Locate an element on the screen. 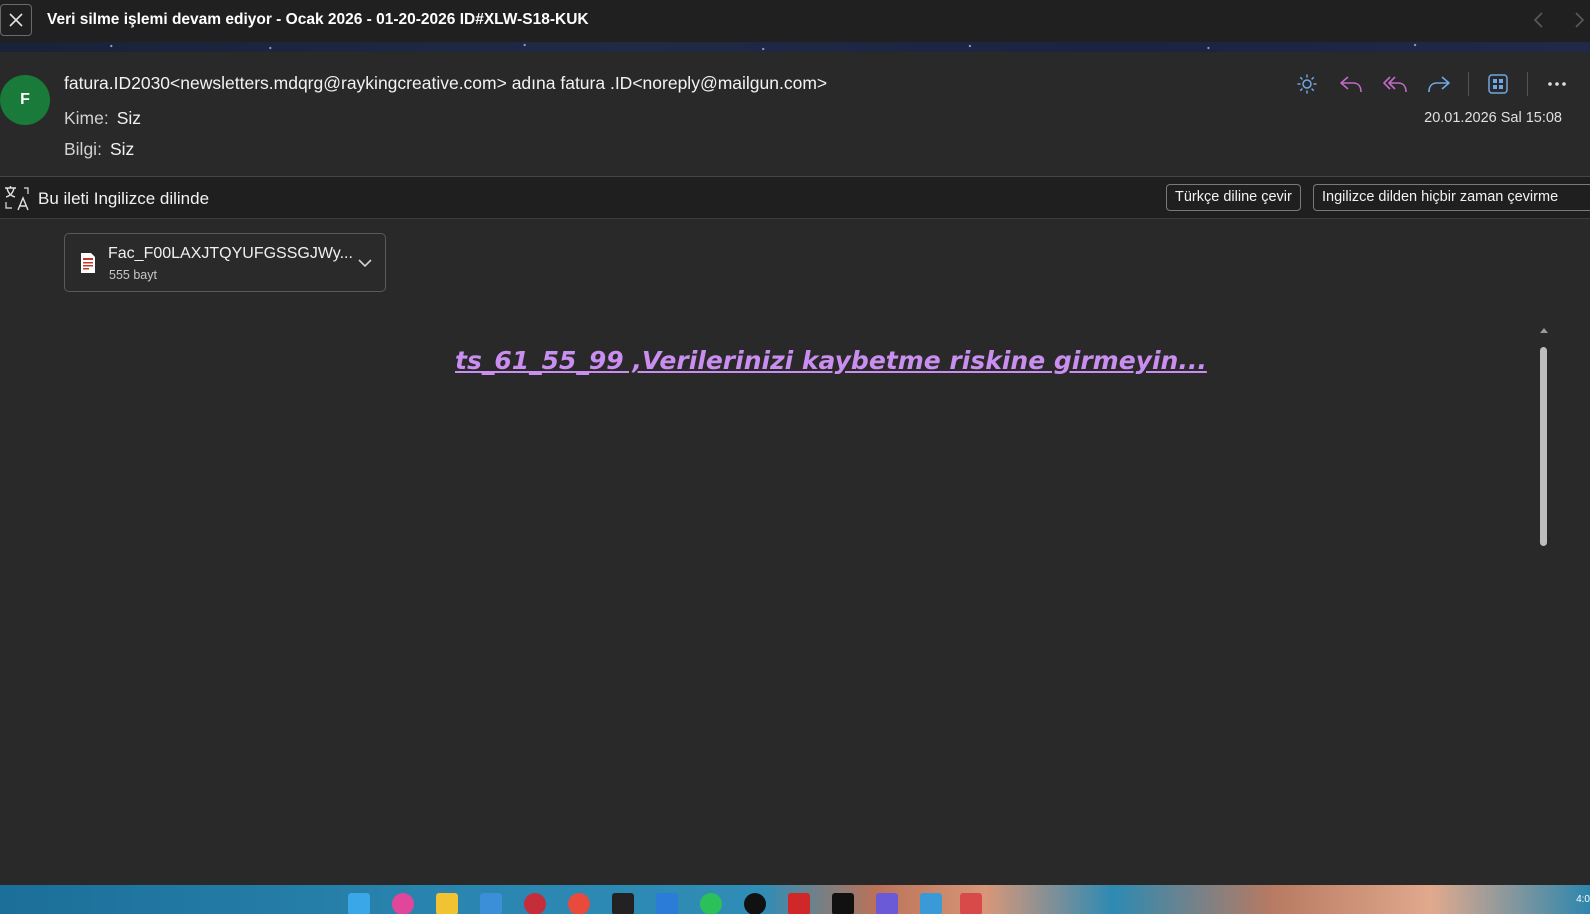 This screenshot has height=914, width=1590. reply-button is located at coordinates (1351, 84).